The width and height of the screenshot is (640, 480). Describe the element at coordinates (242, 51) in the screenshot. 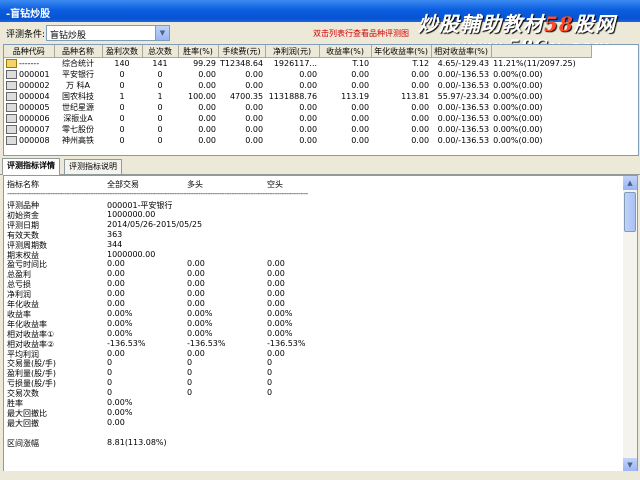

I see `column-header: 手续费(元)` at that location.